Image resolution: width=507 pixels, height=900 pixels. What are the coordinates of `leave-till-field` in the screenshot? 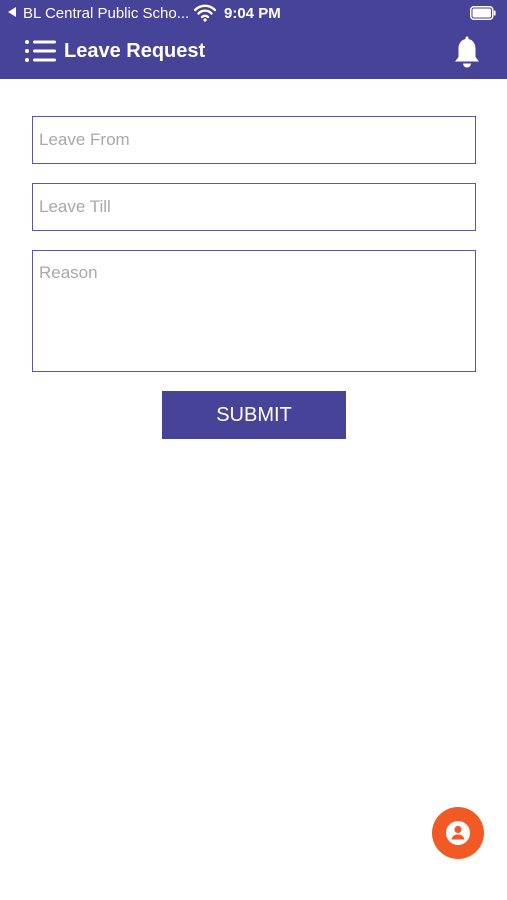 It's located at (254, 207).